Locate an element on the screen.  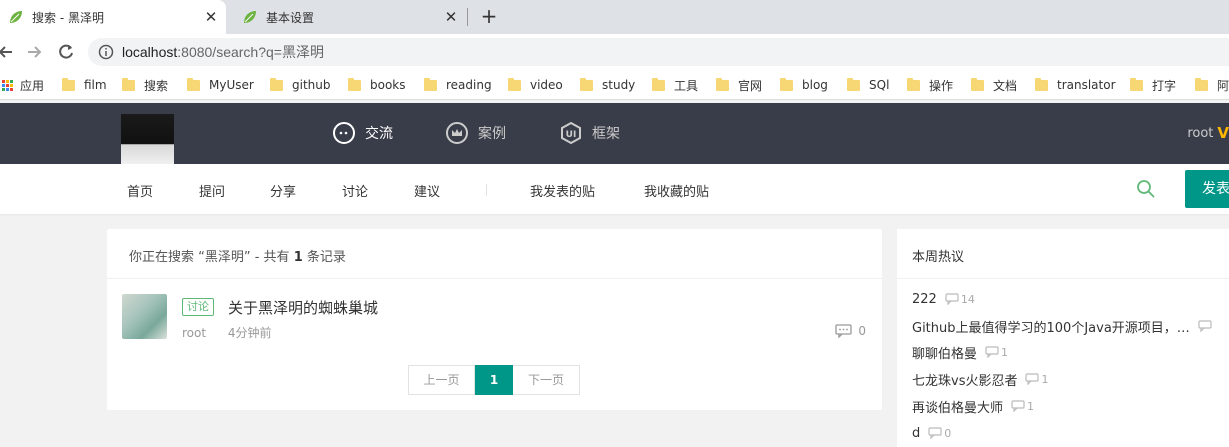
tab-divider is located at coordinates (467, 17).